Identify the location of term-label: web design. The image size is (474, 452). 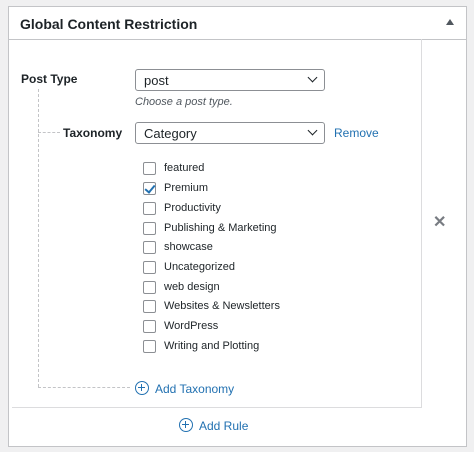
(192, 287).